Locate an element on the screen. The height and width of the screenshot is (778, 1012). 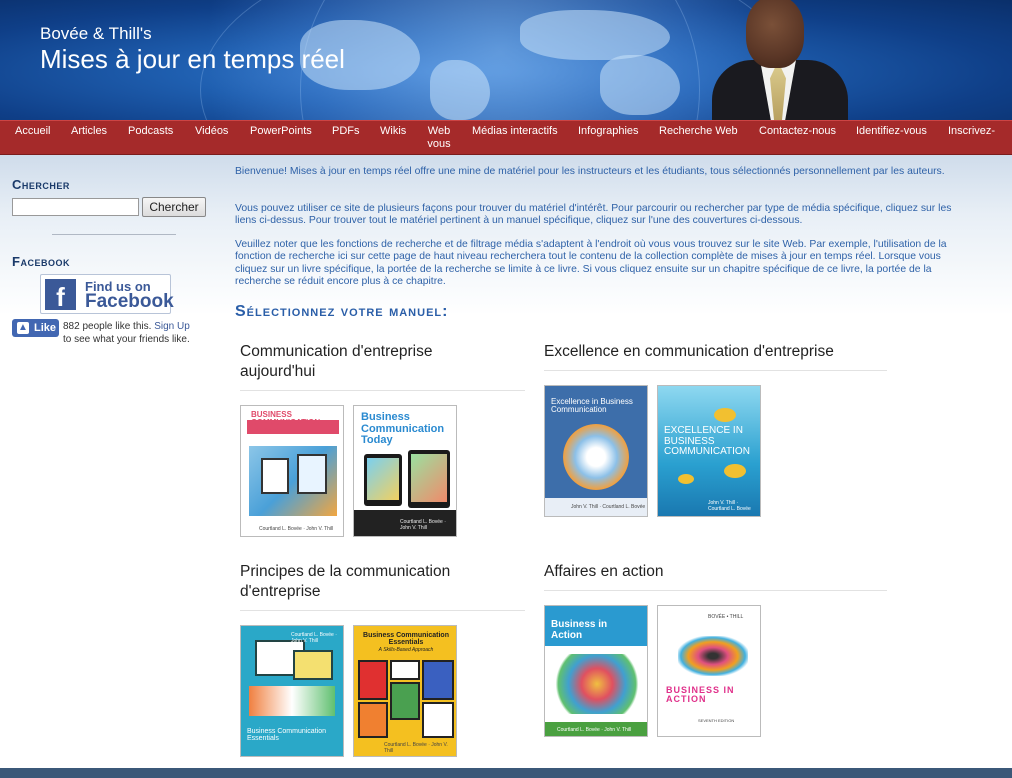
facebook-heading: Facebook is located at coordinates (41, 261).